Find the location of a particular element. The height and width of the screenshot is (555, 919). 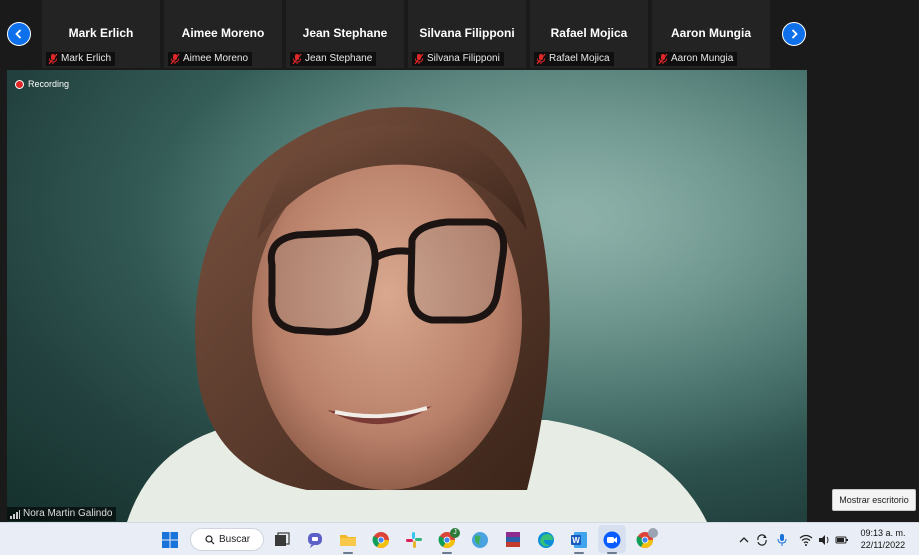

chevron-left-icon is located at coordinates (18, 34).